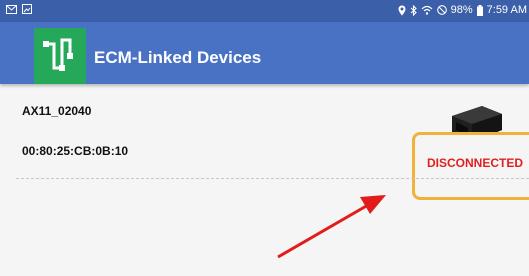 The image size is (529, 276). I want to click on annotation-arrow-icon, so click(331, 227).